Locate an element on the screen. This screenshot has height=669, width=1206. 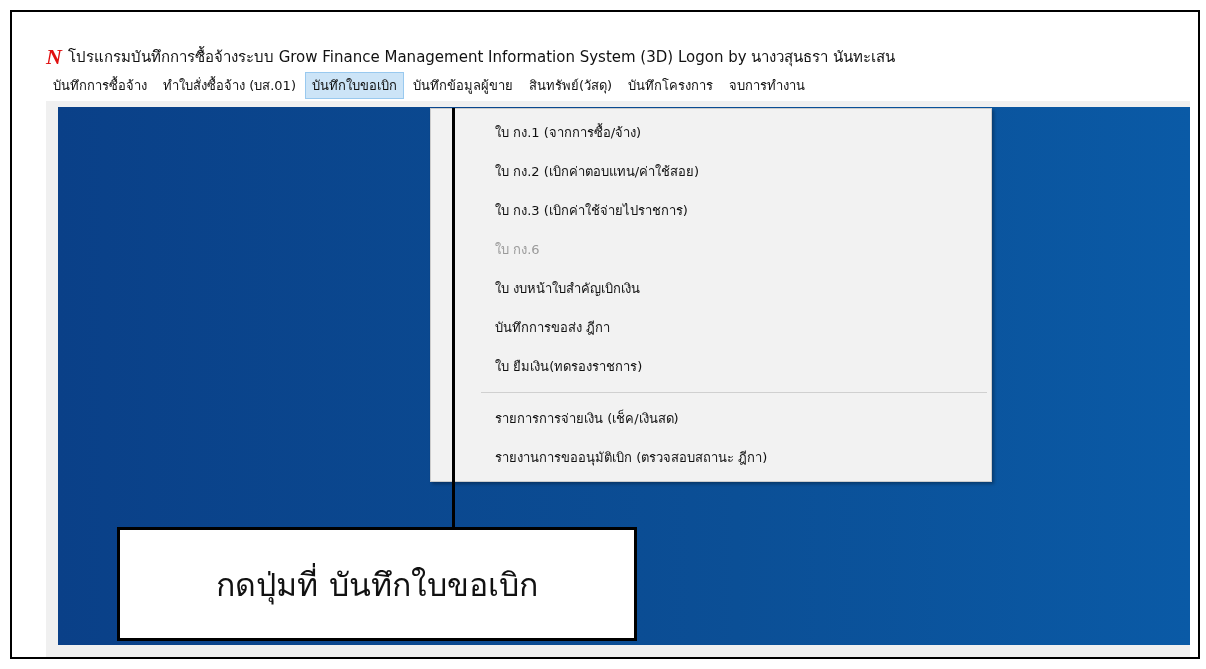
menu-item: ทำใบสั่งซื้อจ้าง (บส.01) is located at coordinates (229, 85).